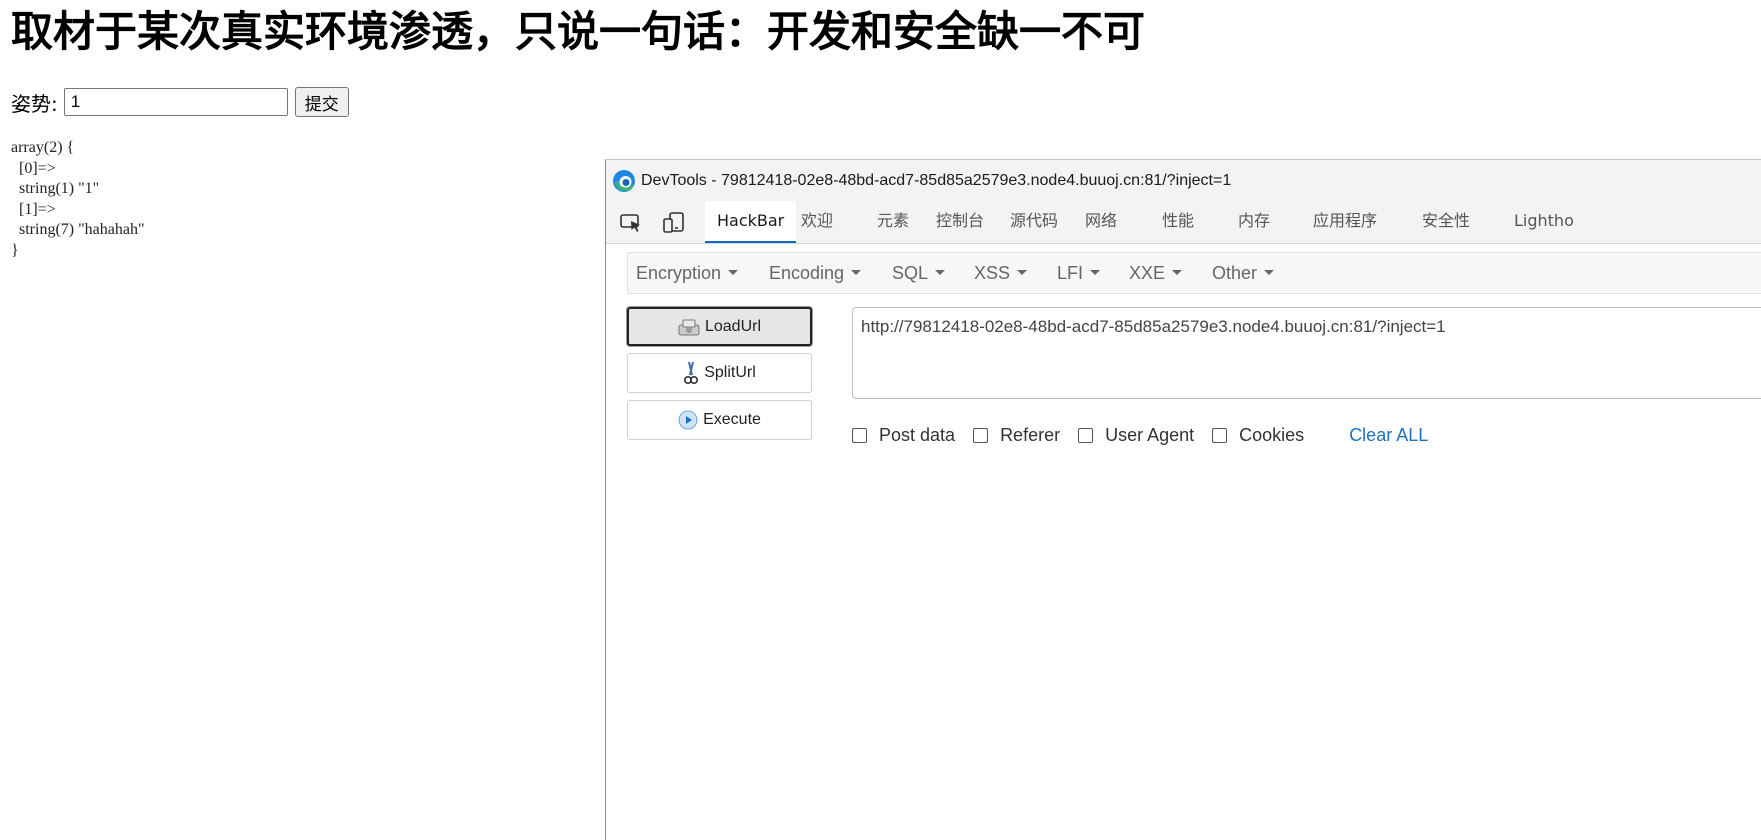  I want to click on tab-console: 控制台, so click(960, 221).